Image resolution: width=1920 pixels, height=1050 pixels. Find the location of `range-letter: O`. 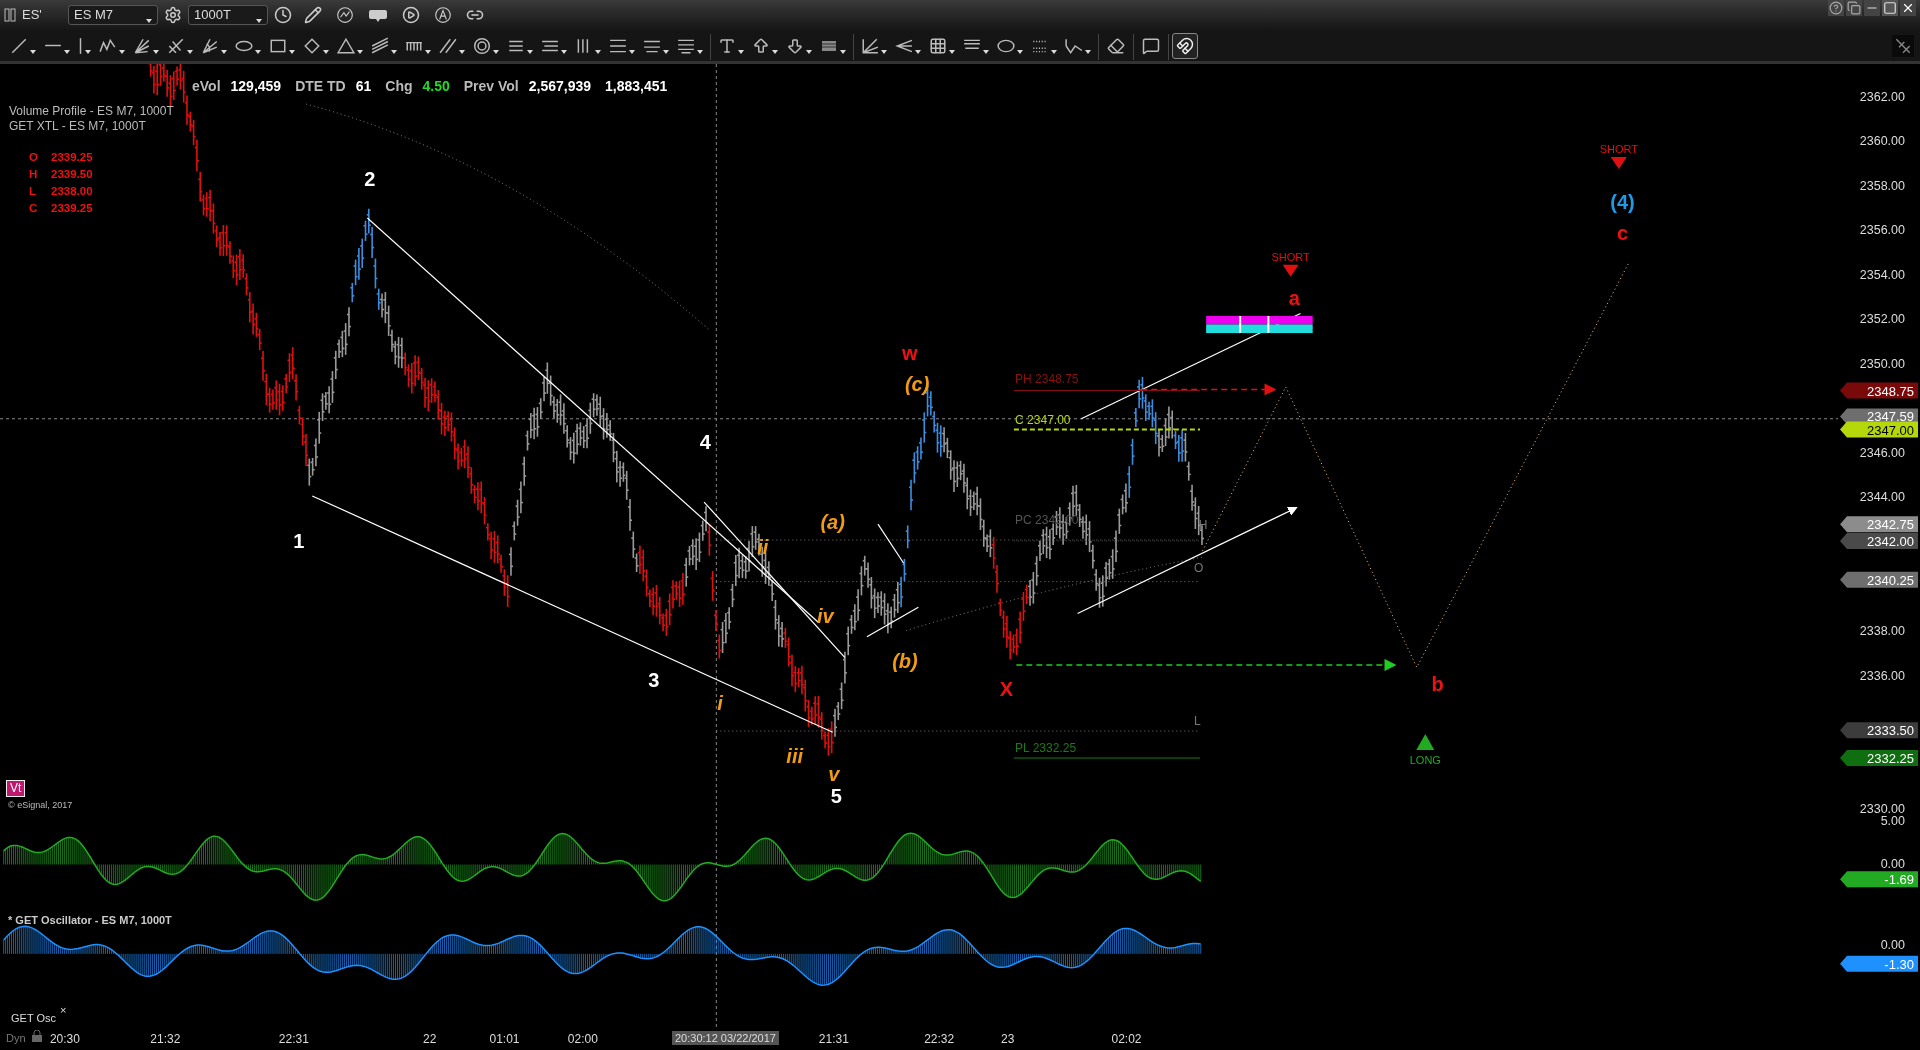

range-letter: O is located at coordinates (1198, 567).